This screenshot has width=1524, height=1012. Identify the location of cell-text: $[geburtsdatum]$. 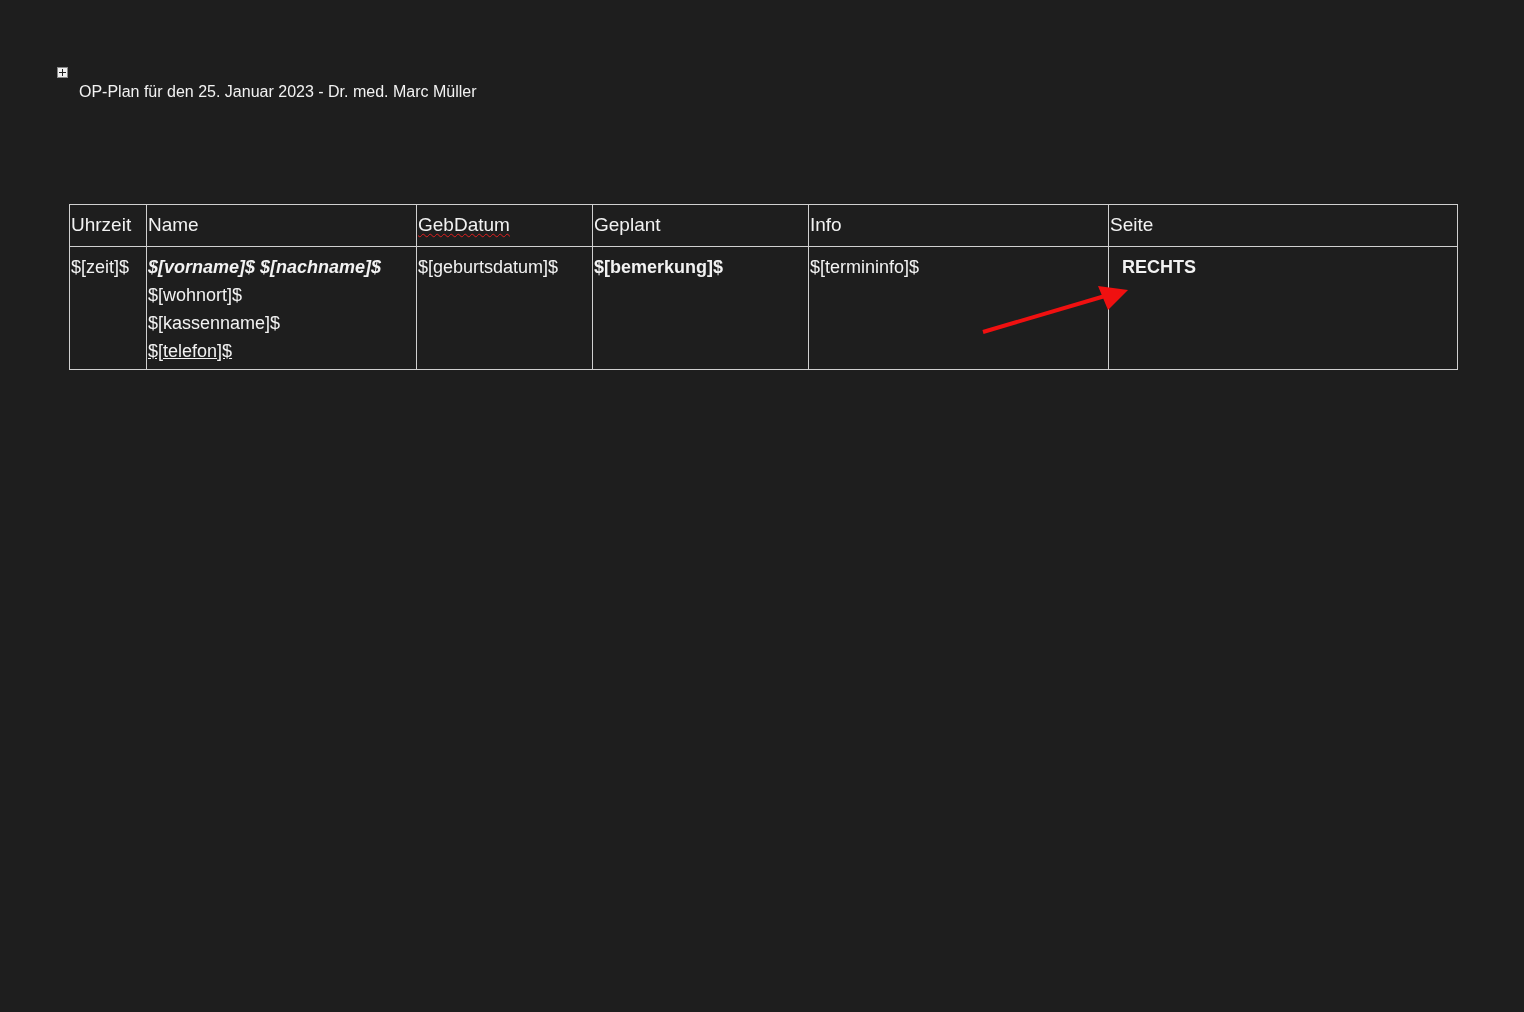
(488, 267).